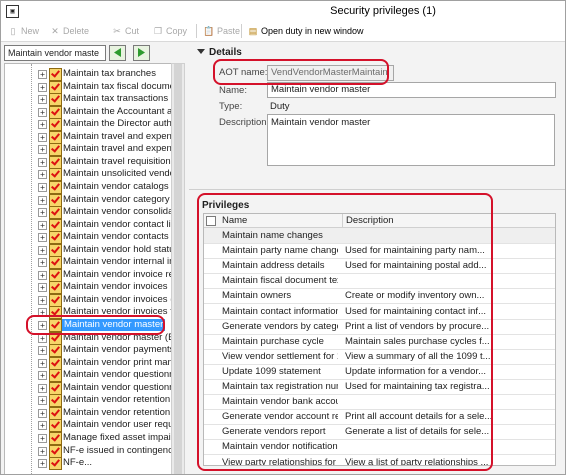  I want to click on delete-button: ✕ Delete, so click(69, 31).